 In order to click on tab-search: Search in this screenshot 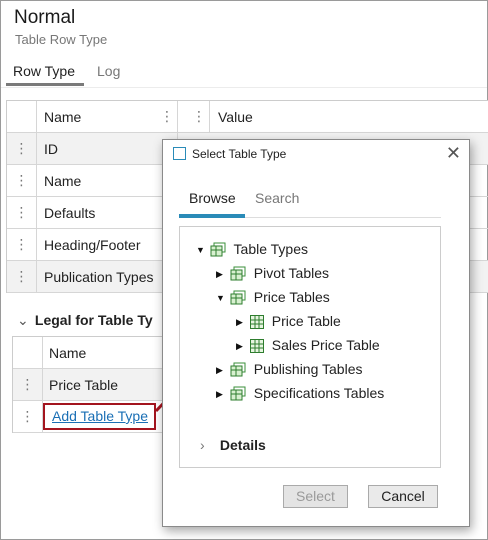, I will do `click(277, 198)`.